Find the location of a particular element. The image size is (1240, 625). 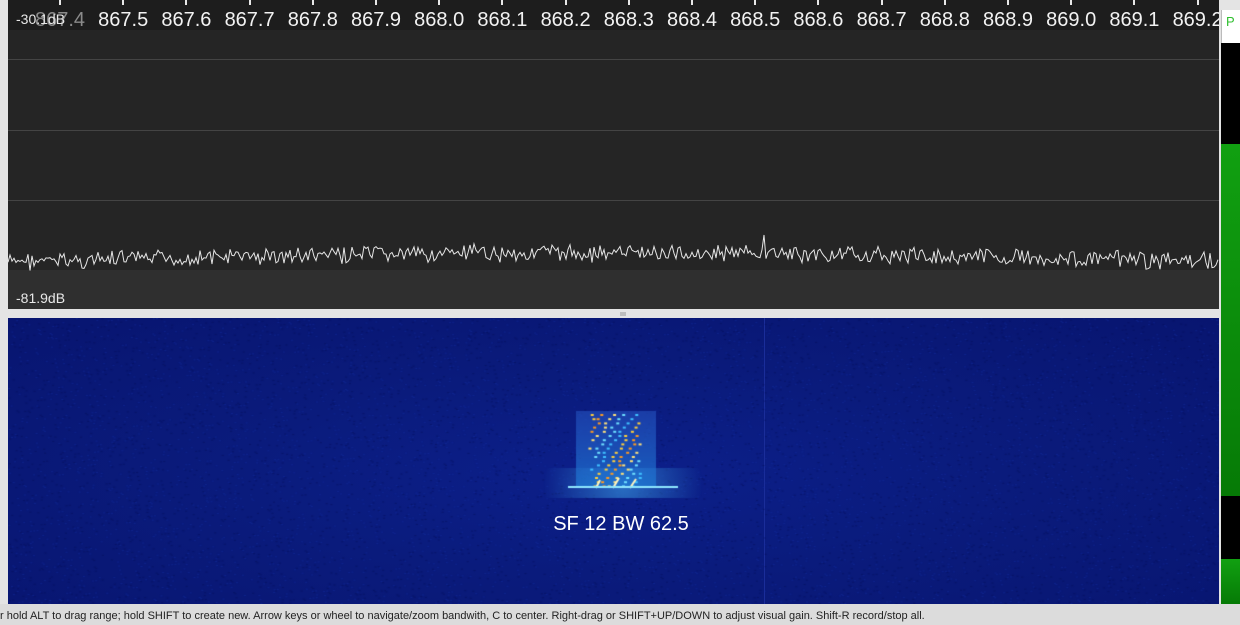

meter-fill-upper is located at coordinates (1230, 320).